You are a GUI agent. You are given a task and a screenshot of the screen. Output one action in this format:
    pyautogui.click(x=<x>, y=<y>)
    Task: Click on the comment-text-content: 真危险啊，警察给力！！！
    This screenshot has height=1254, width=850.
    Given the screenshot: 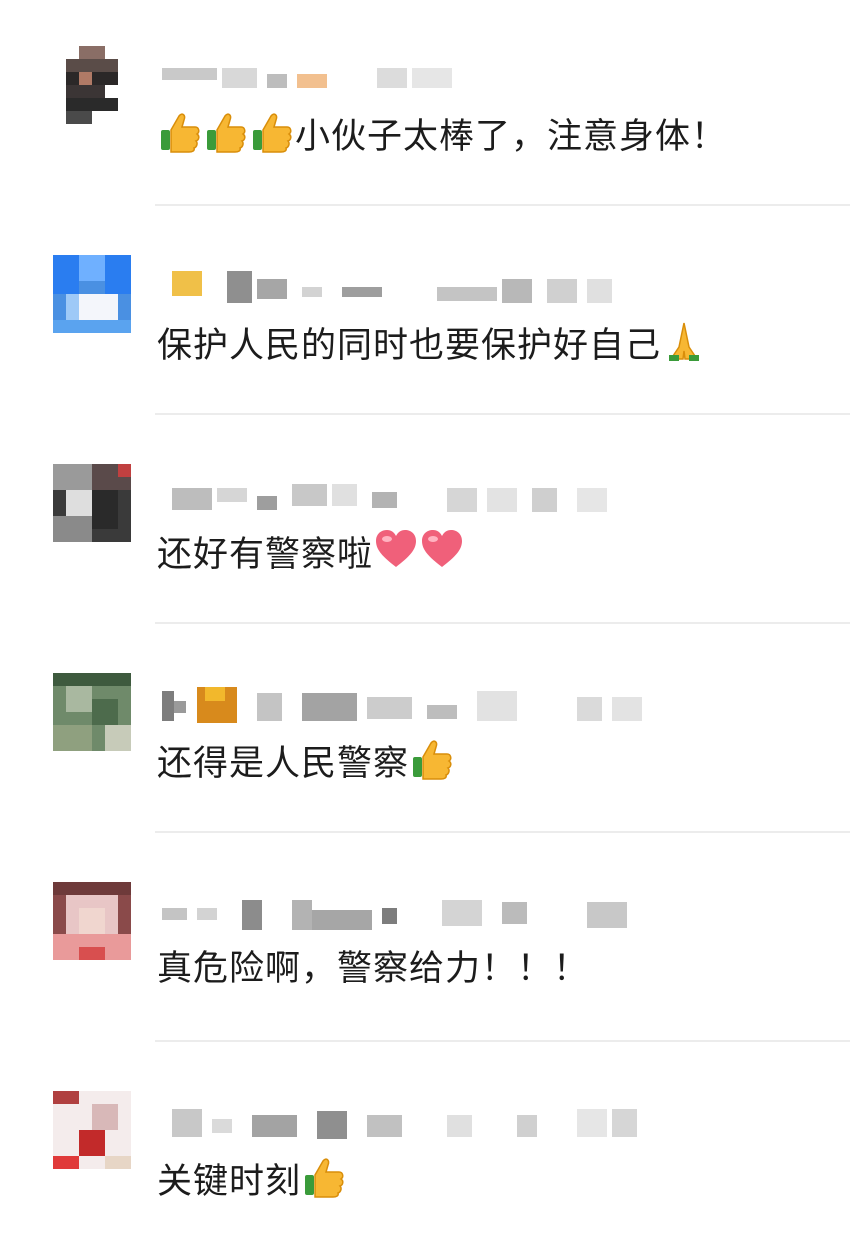 What is the action you would take?
    pyautogui.click(x=373, y=969)
    